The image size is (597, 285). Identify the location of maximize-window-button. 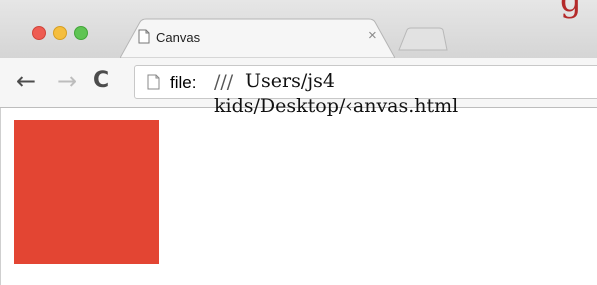
(81, 33).